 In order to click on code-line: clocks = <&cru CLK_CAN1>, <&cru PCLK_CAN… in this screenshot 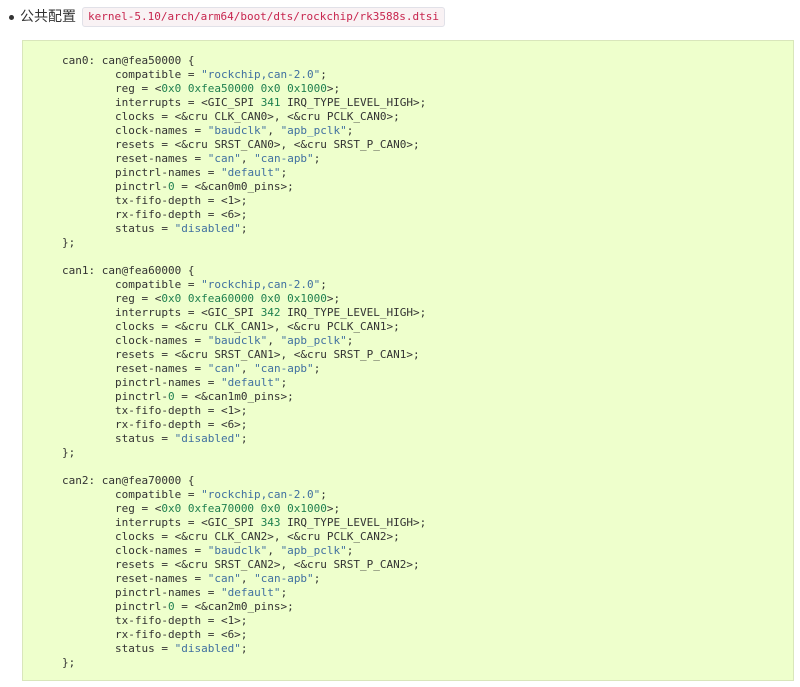, I will do `click(427, 327)`.